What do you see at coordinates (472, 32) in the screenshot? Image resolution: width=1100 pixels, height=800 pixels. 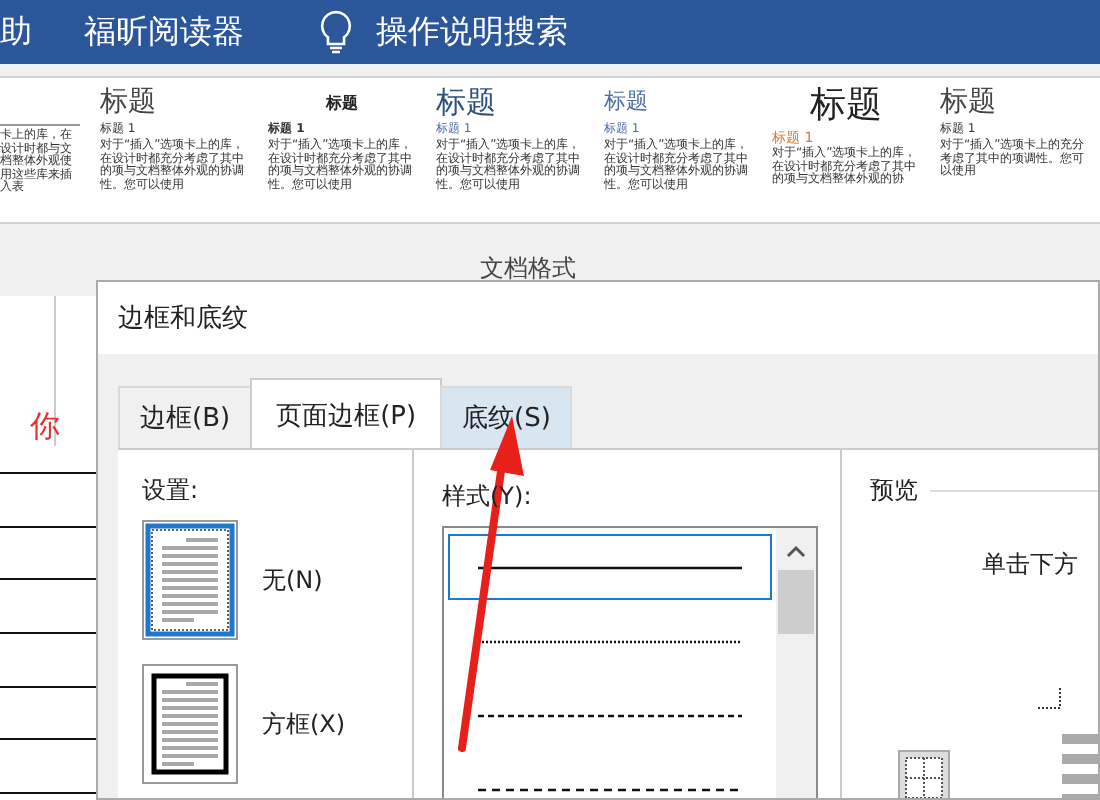 I see `tell-me-search: 操作说明搜索` at bounding box center [472, 32].